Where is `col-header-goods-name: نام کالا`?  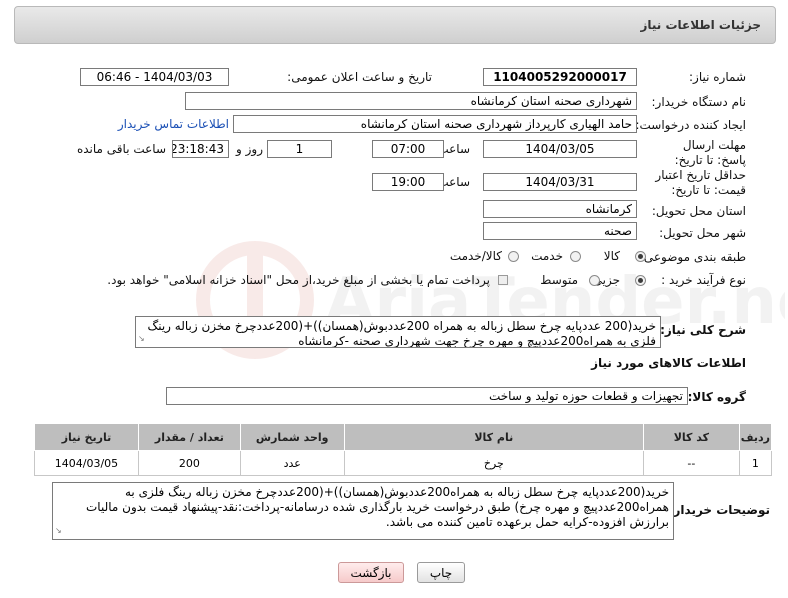
col-header-goods-name: نام کالا is located at coordinates (493, 437).